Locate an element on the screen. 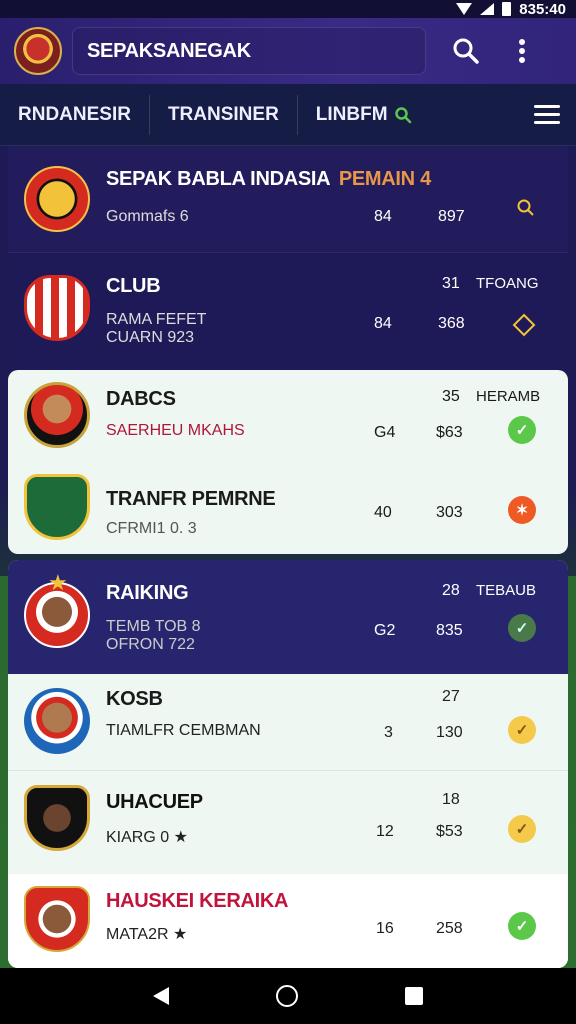 This screenshot has height=1024, width=576. item-sub: CFRMI1 0. 3 is located at coordinates (151, 528).